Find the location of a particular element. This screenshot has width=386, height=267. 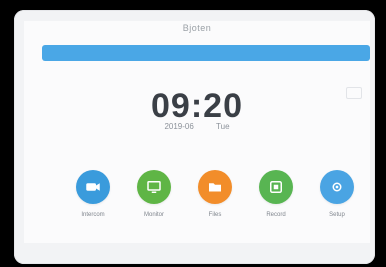

settings-icon is located at coordinates (337, 187).